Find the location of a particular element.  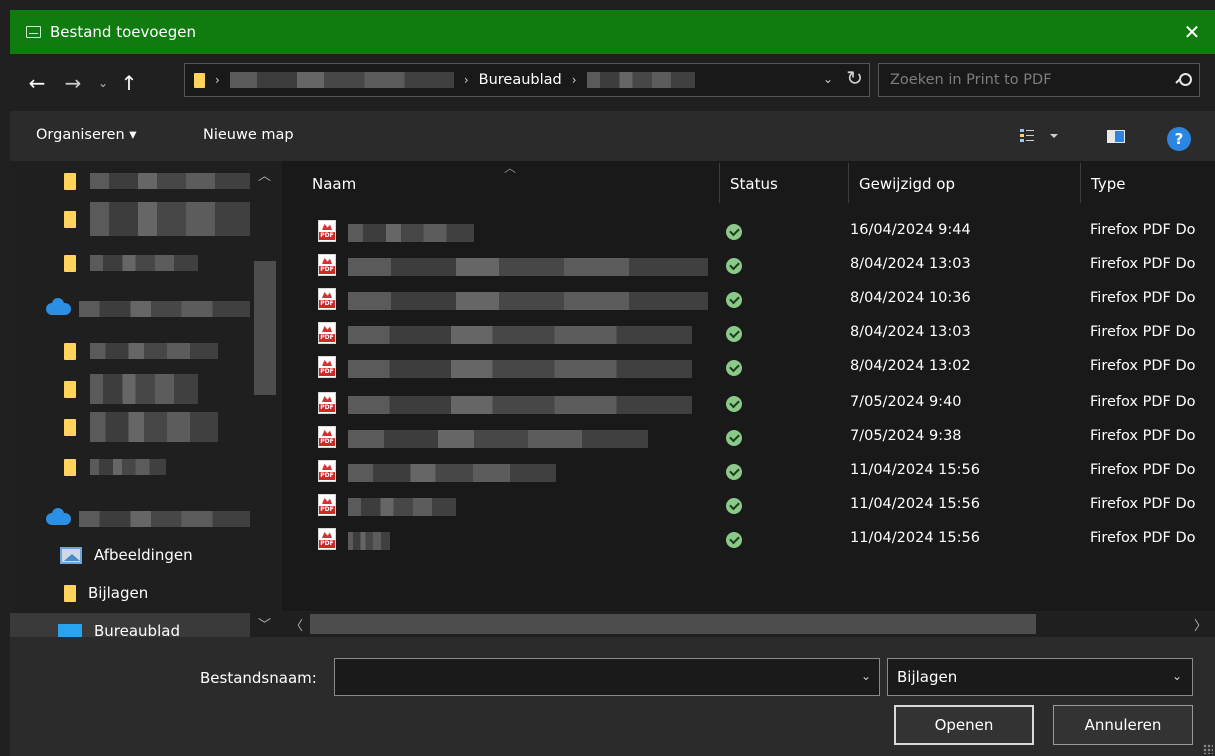

help-button: ? is located at coordinates (1179, 139).